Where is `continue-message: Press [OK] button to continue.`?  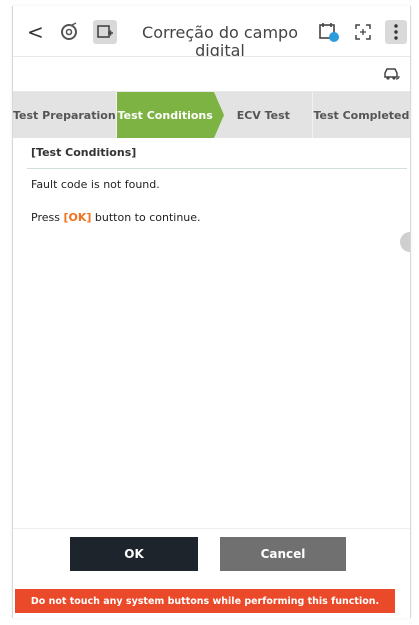 continue-message: Press [OK] button to continue. is located at coordinates (116, 217).